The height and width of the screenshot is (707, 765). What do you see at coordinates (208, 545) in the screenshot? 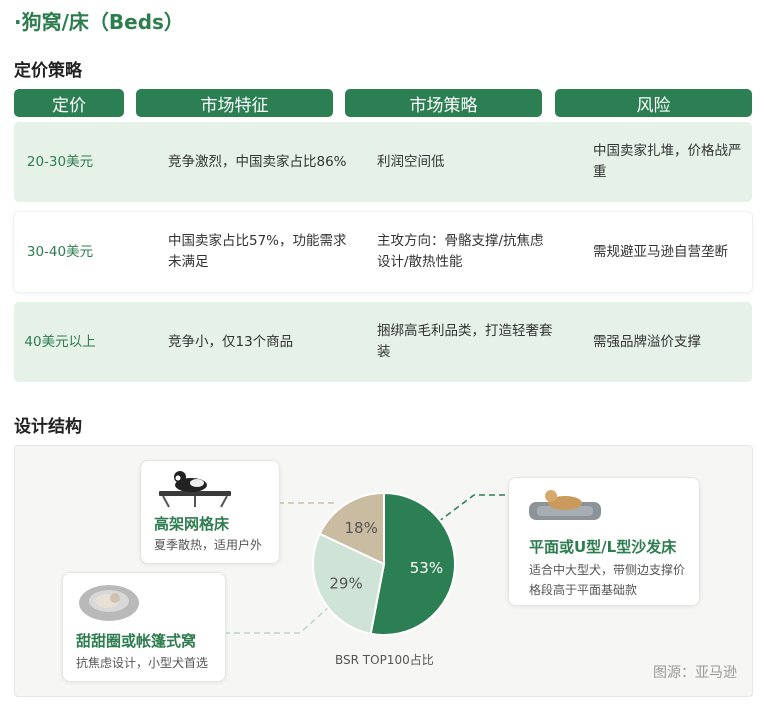
I see `card-desc: 夏季散热，适用户外` at bounding box center [208, 545].